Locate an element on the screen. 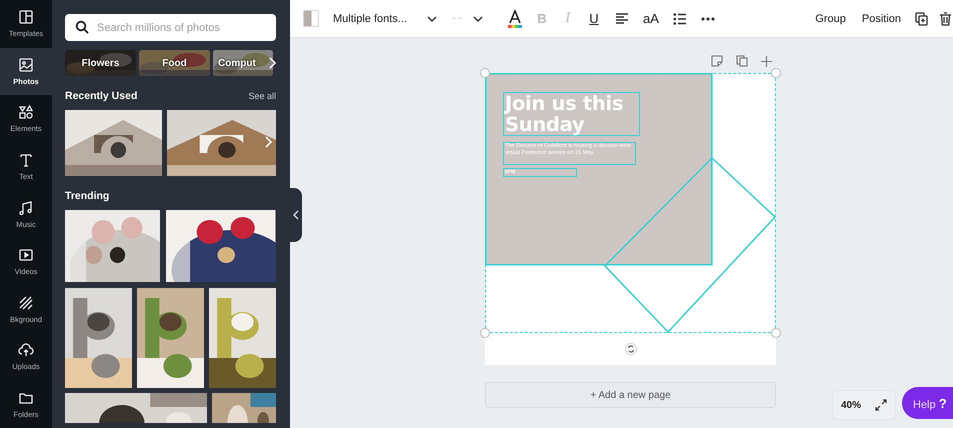 Image resolution: width=953 pixels, height=428 pixels. collapse-handle is located at coordinates (296, 215).